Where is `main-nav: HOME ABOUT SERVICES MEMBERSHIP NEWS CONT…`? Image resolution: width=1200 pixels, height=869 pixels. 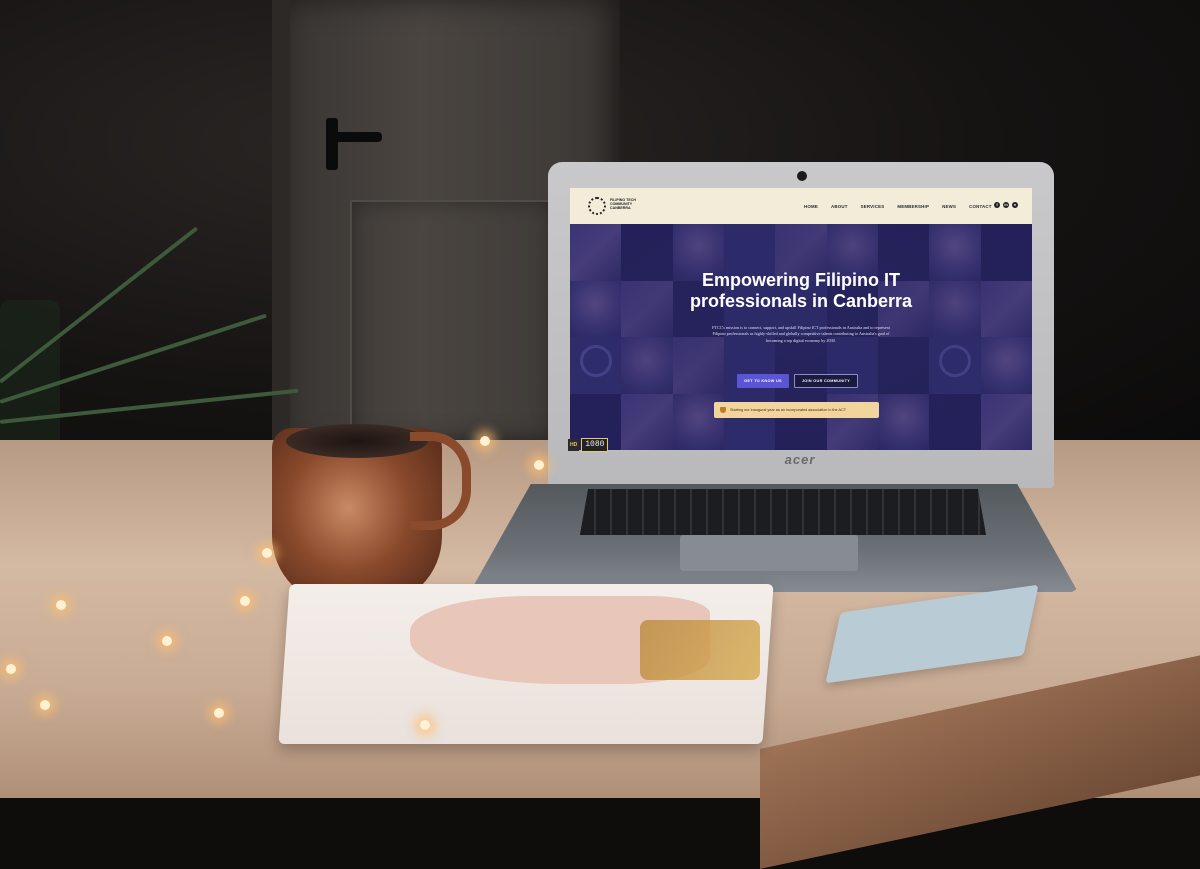
main-nav: HOME ABOUT SERVICES MEMBERSHIP NEWS CONT… is located at coordinates (898, 206).